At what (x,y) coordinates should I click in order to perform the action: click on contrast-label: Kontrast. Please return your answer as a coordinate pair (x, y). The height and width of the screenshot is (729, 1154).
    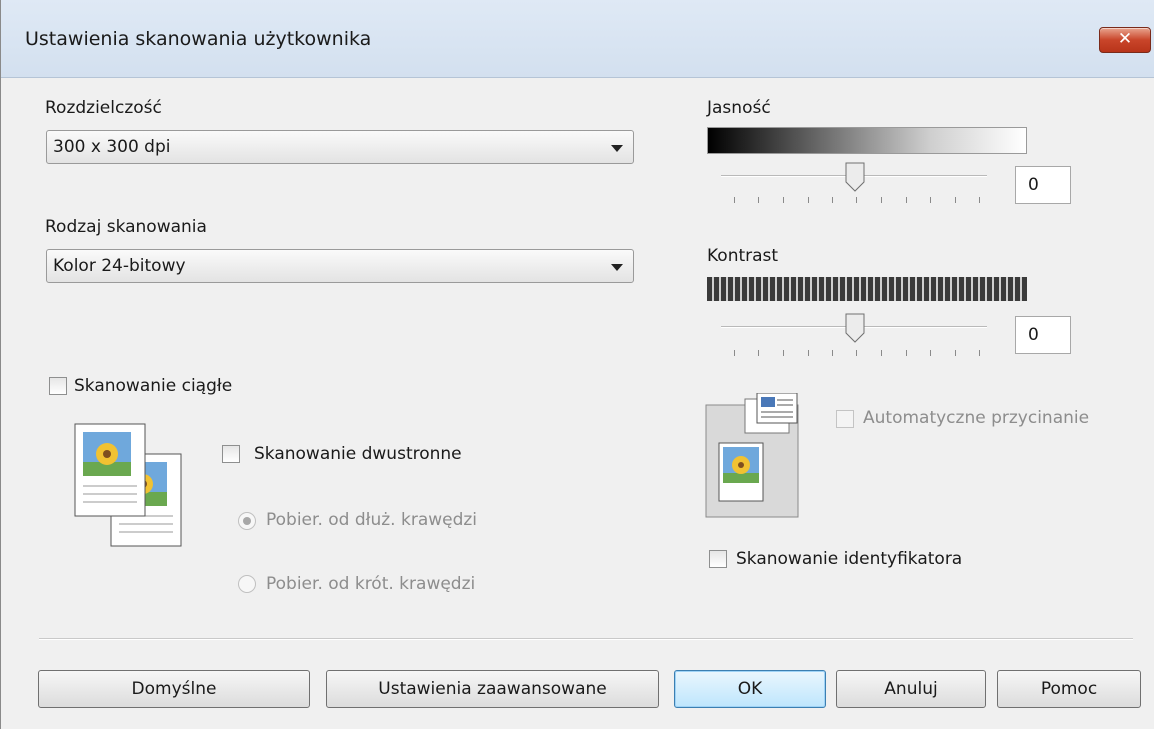
    Looking at the image, I should click on (743, 256).